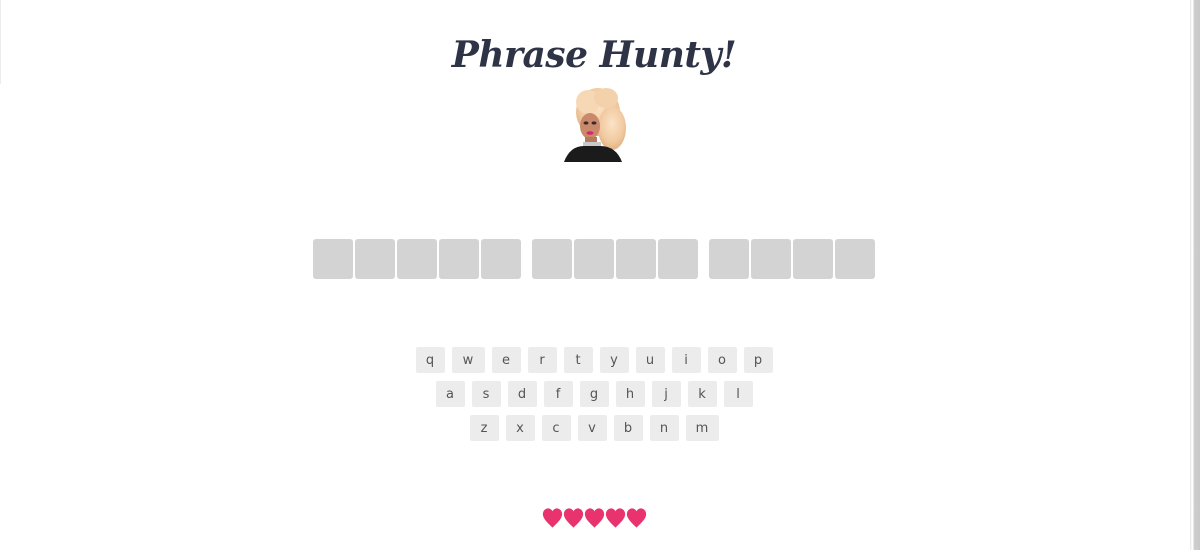 This screenshot has height=550, width=1200. What do you see at coordinates (630, 394) in the screenshot?
I see `key-h: h` at bounding box center [630, 394].